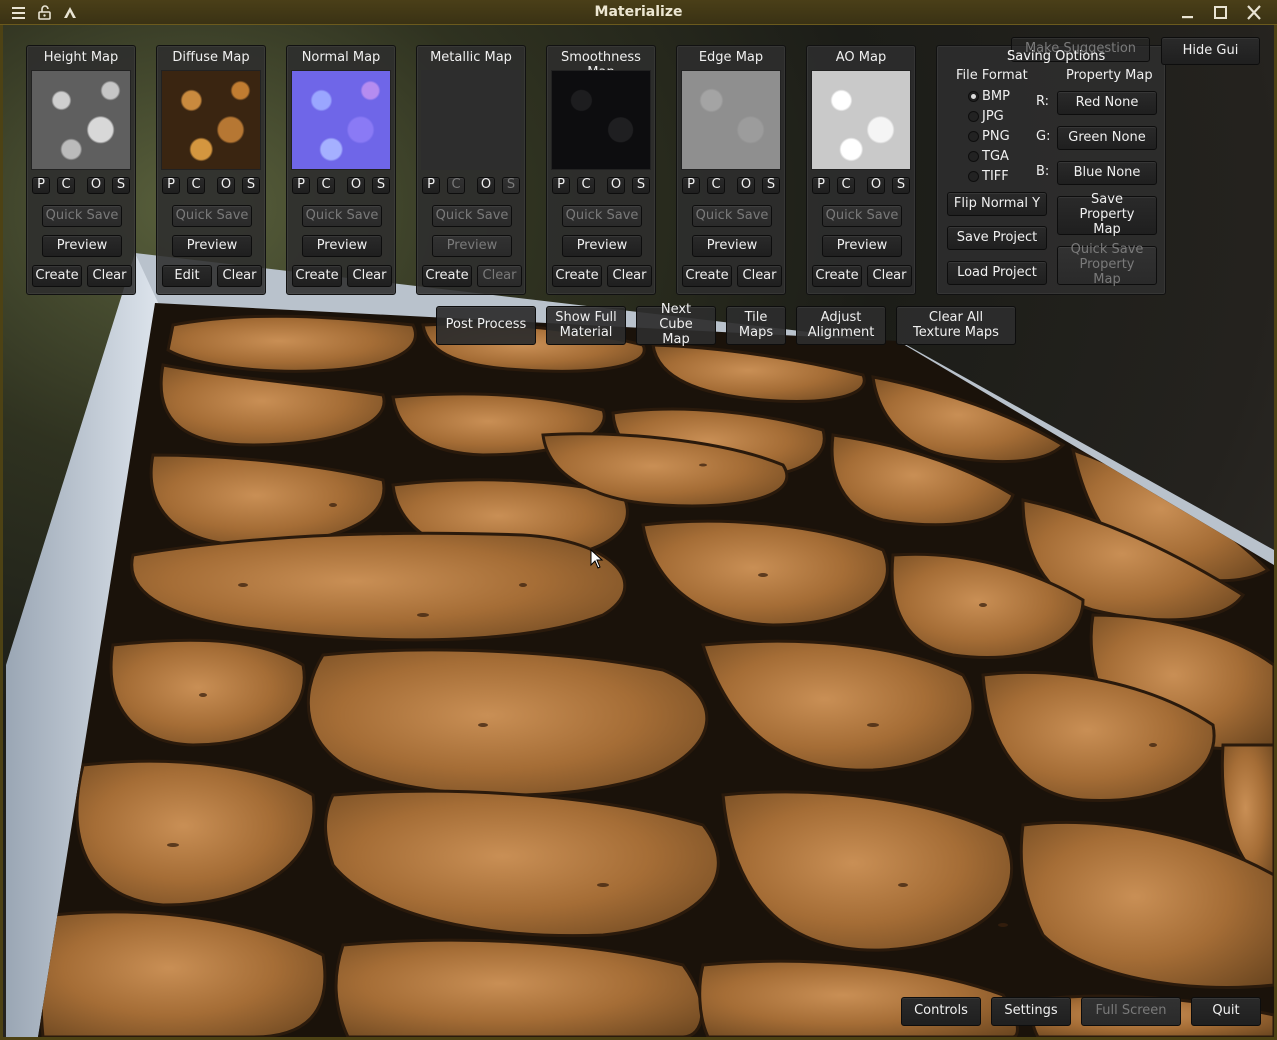 This screenshot has height=1040, width=1277. Describe the element at coordinates (456, 185) in the screenshot. I see `metallic-map-copy-button: C` at that location.